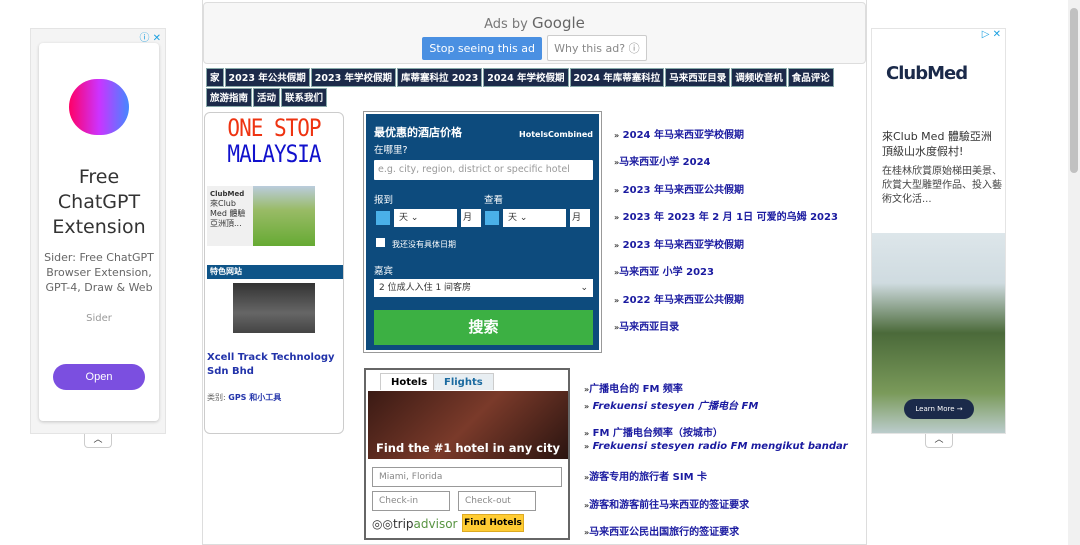 This screenshot has height=545, width=1080. Describe the element at coordinates (99, 377) in the screenshot. I see `open-button: Open` at that location.